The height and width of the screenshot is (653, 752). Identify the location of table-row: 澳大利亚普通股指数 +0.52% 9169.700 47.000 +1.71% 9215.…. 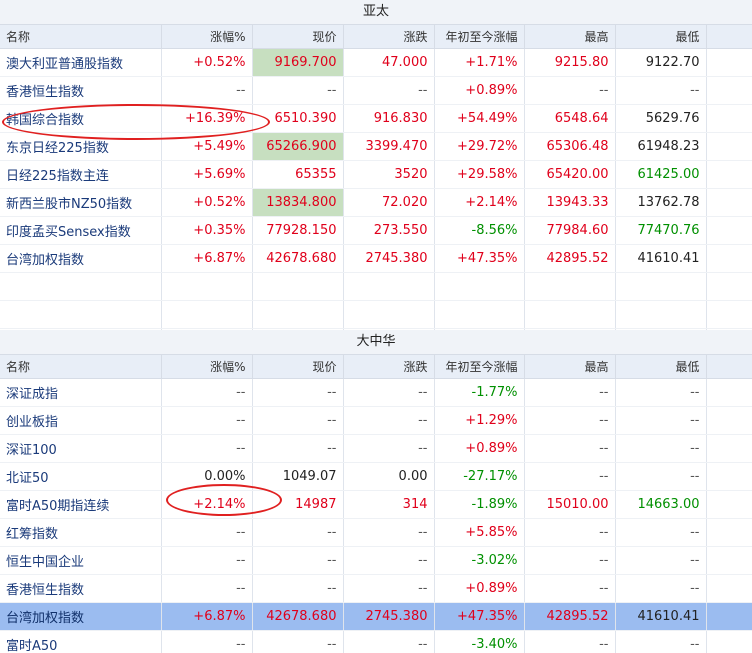
(376, 62).